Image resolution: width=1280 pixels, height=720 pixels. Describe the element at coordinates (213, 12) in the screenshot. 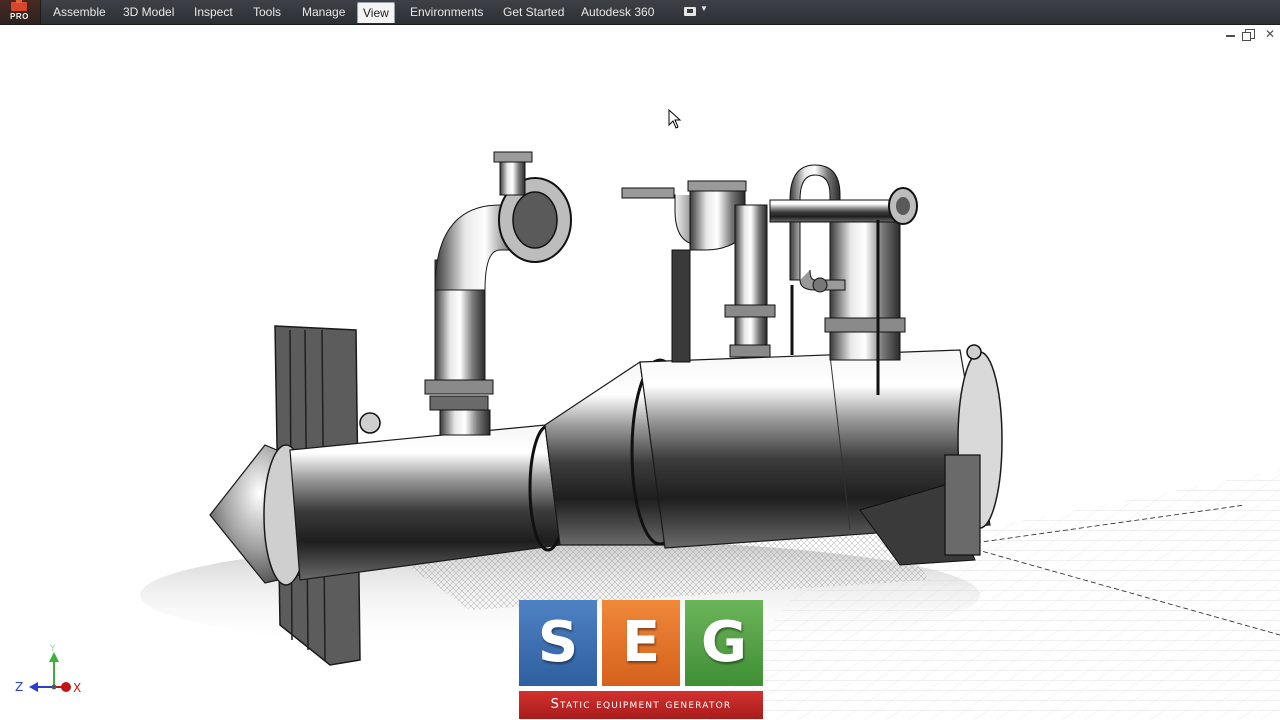

I see `tab-inspect: Inspect` at that location.